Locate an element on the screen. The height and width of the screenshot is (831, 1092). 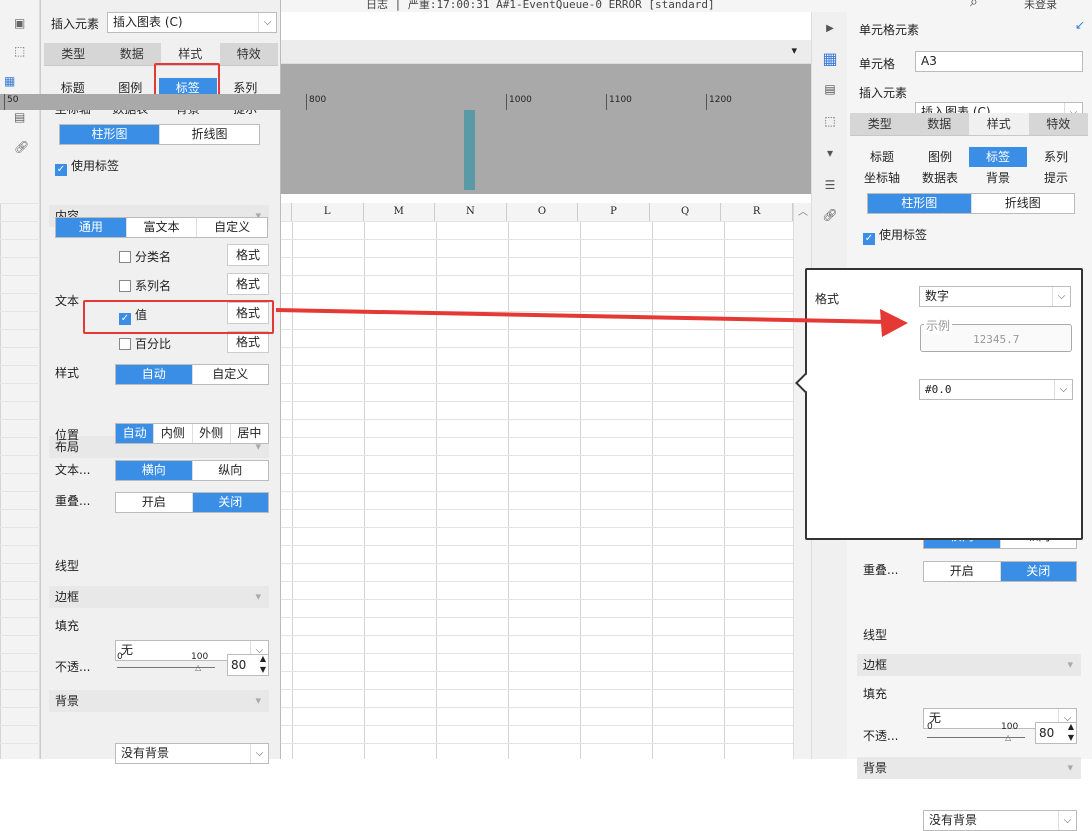
format-button-percent: 格式 is located at coordinates (248, 342).